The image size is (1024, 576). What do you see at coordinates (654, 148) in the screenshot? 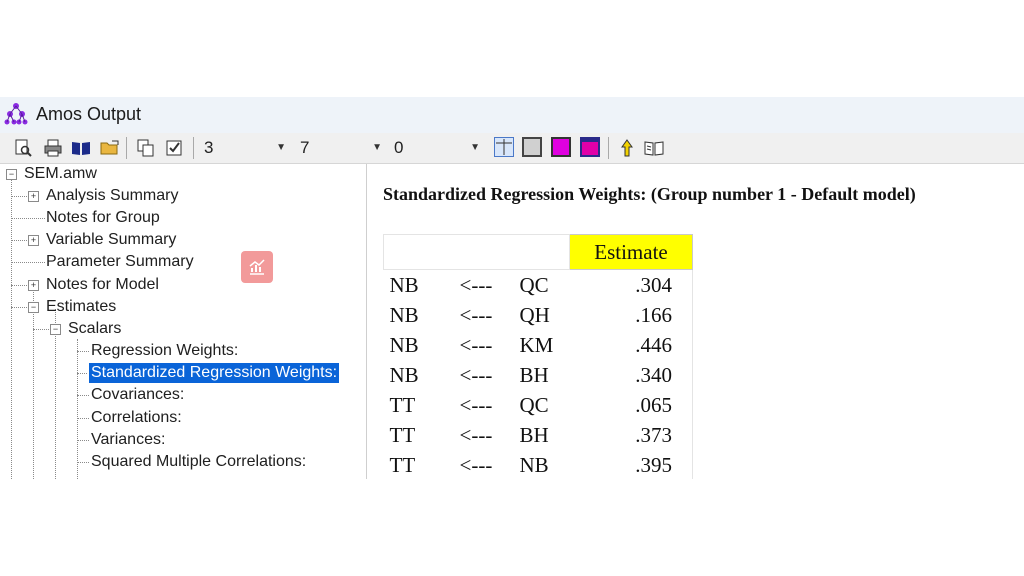
I see `help-book-icon` at bounding box center [654, 148].